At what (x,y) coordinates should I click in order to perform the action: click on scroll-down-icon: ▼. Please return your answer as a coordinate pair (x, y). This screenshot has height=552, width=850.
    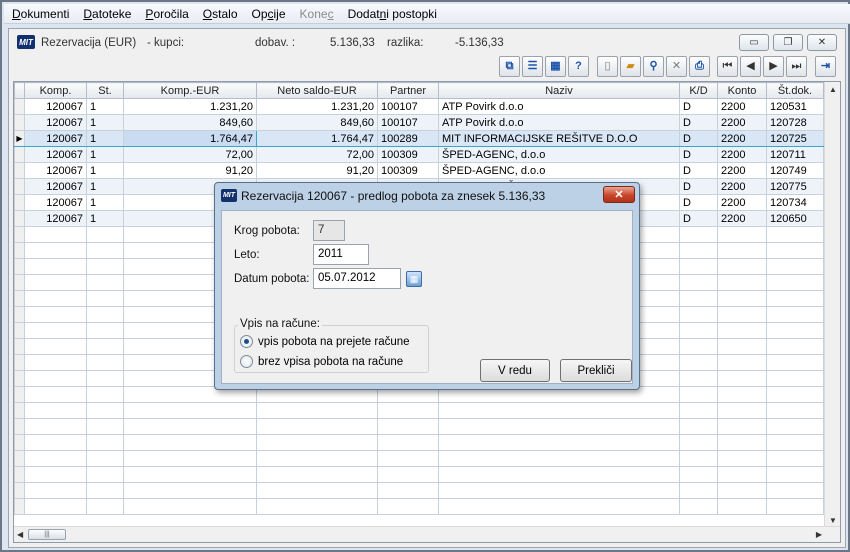
    Looking at the image, I should click on (833, 520).